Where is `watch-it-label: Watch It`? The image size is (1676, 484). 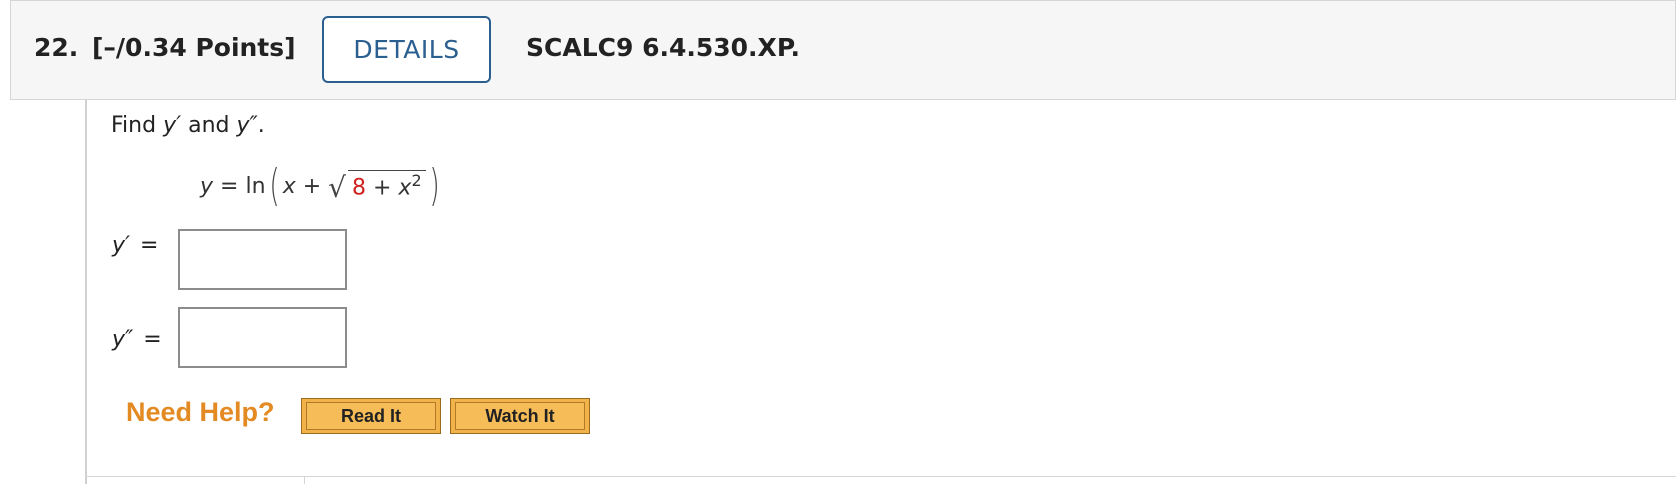 watch-it-label: Watch It is located at coordinates (520, 416).